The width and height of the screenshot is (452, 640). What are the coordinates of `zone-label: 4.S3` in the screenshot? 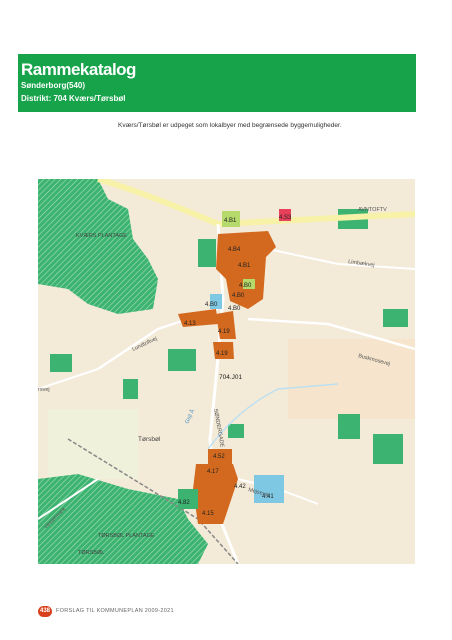 It's located at (285, 218).